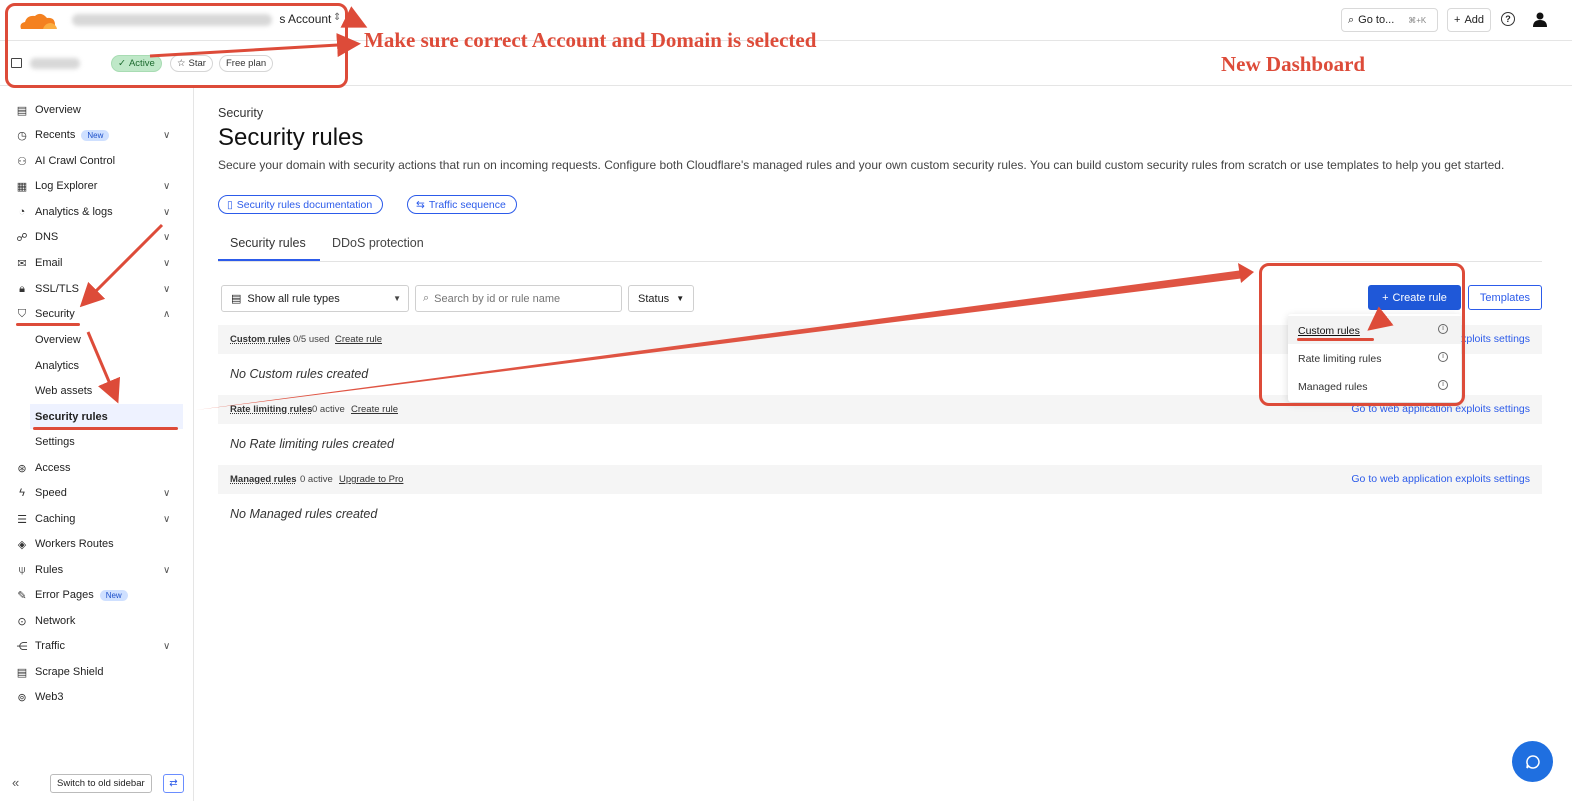  Describe the element at coordinates (654, 298) in the screenshot. I see `status-filter-label: Status` at that location.